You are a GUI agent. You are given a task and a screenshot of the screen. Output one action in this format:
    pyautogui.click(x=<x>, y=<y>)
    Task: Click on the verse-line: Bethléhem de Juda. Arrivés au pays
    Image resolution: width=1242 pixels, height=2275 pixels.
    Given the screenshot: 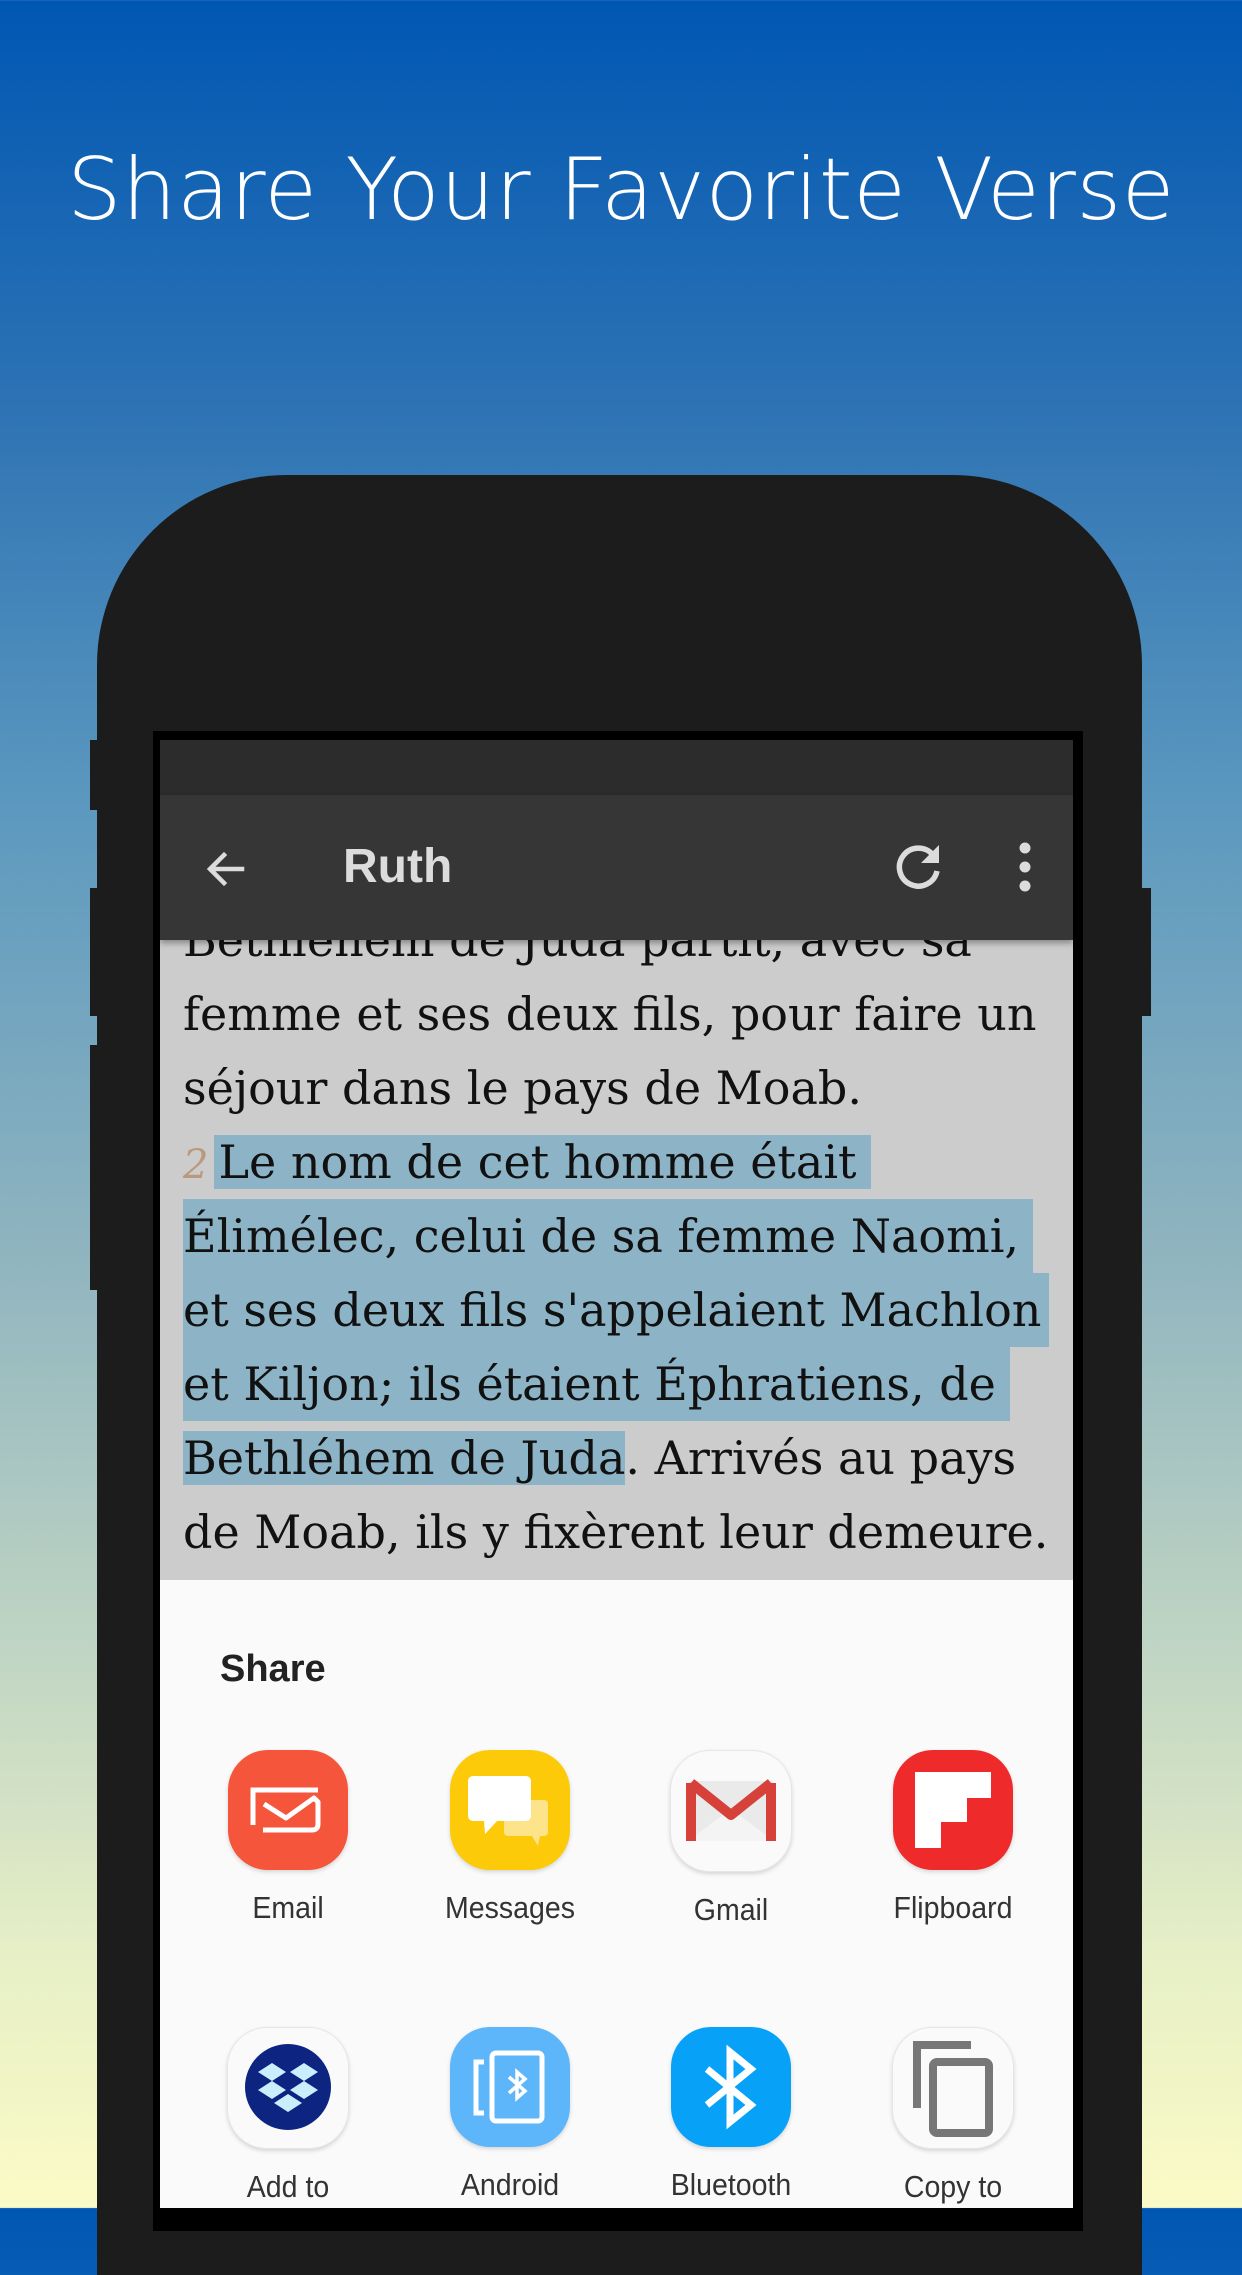 What is the action you would take?
    pyautogui.click(x=599, y=1458)
    